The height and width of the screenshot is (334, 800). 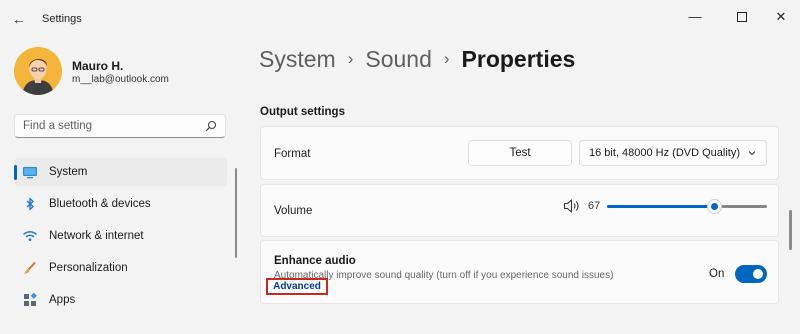 What do you see at coordinates (30, 173) in the screenshot?
I see `system-icon` at bounding box center [30, 173].